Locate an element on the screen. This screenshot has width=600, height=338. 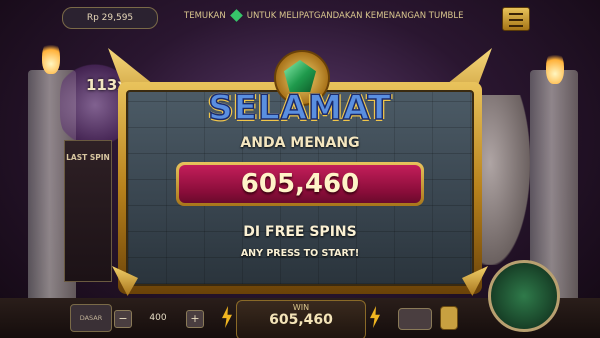
ticker-text-left: TEMUKAN is located at coordinates (205, 16).